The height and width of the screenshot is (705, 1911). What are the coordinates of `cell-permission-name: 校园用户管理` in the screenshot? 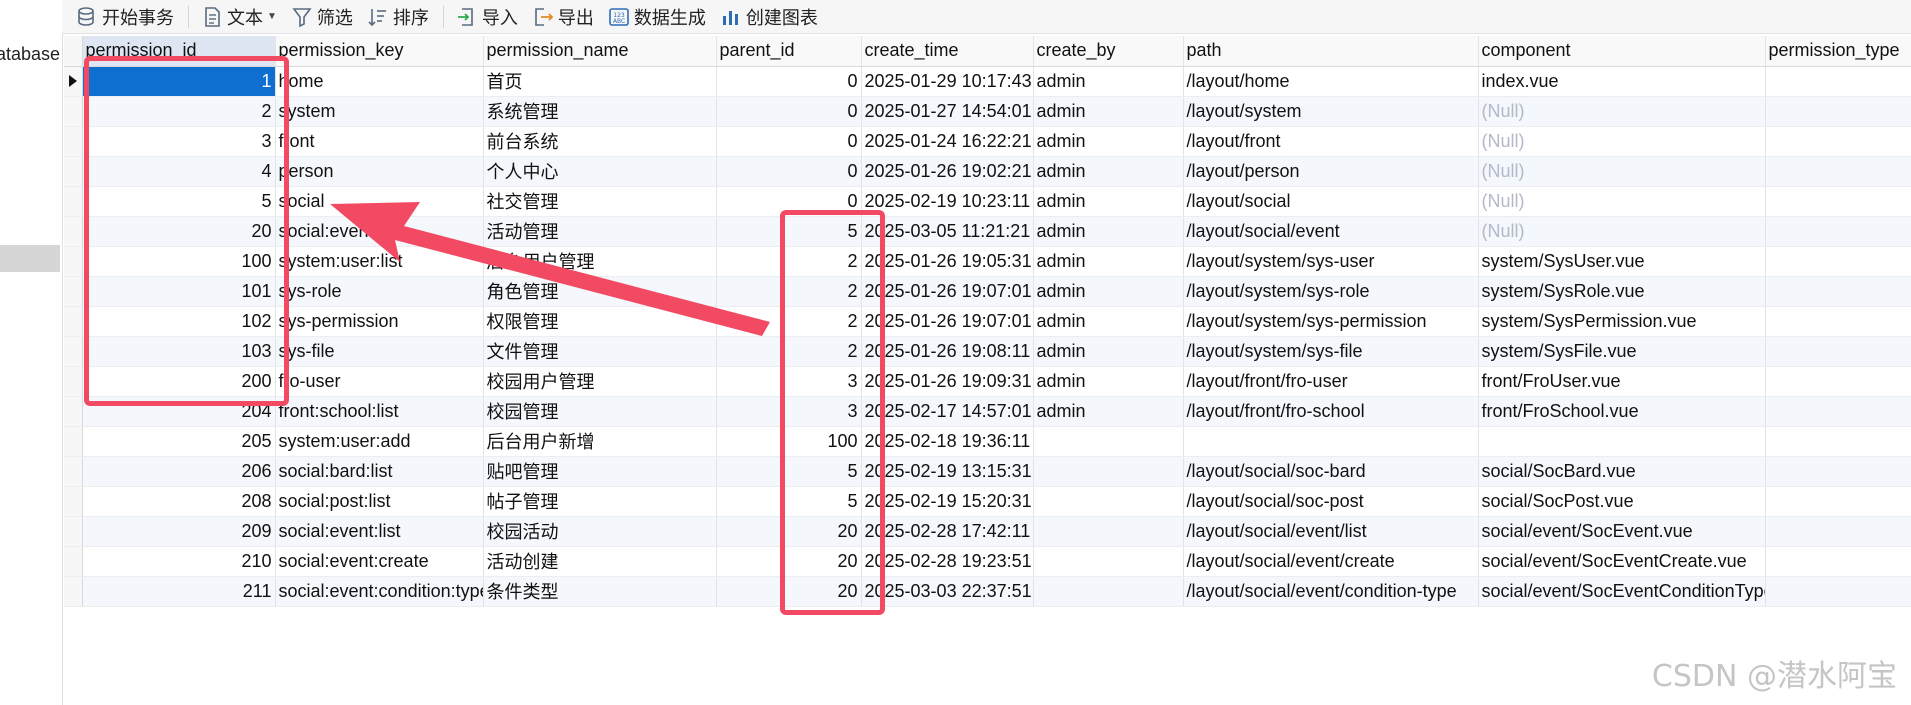 It's located at (600, 381).